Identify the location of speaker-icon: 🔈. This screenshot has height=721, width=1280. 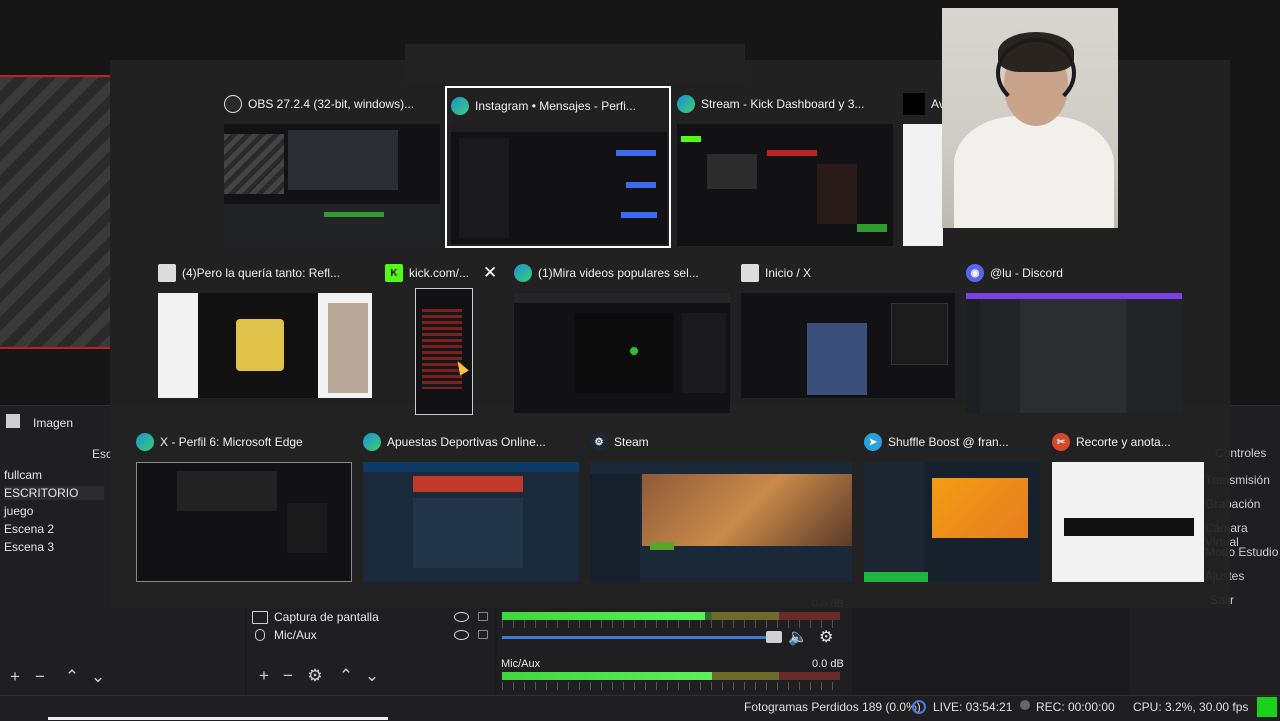
(798, 637).